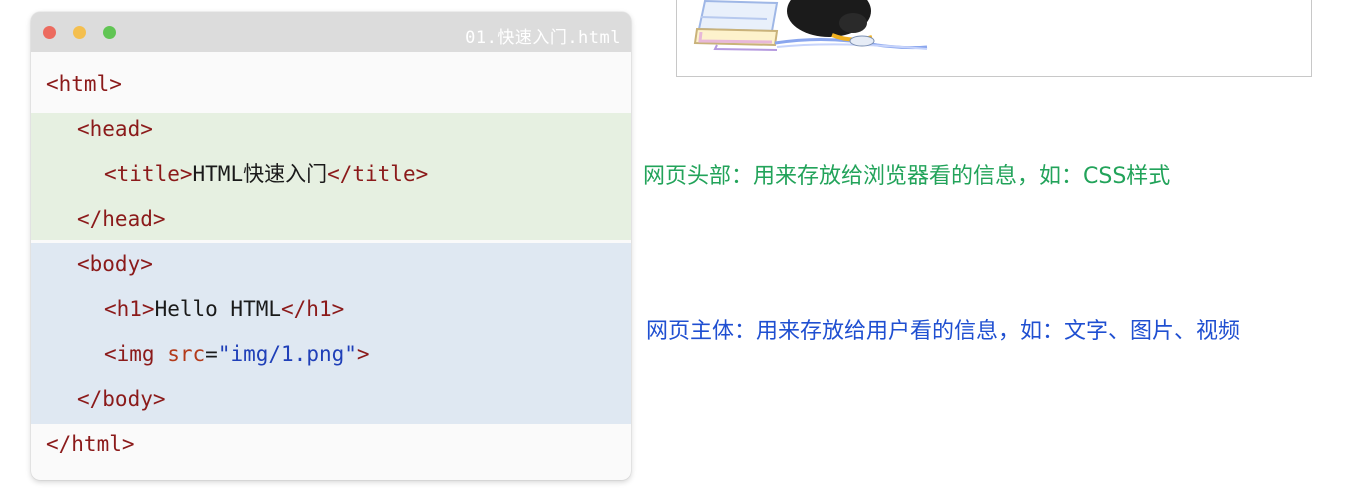 The width and height of the screenshot is (1363, 496). I want to click on src-attribute: src, so click(186, 354).